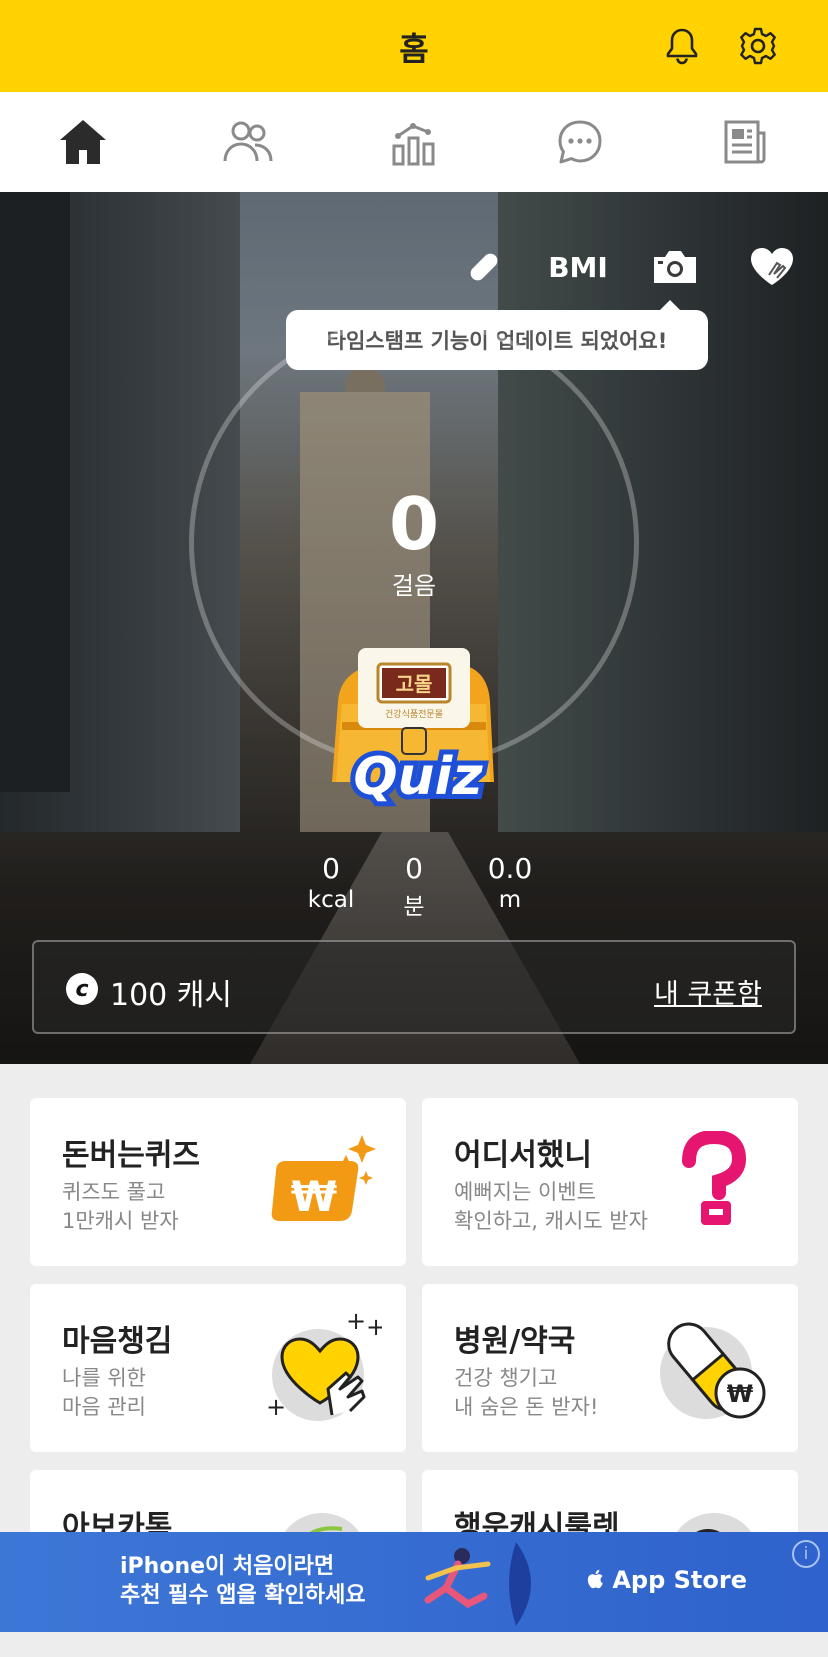  What do you see at coordinates (322, 1364) in the screenshot?
I see `heart-hand-icon: + + +` at bounding box center [322, 1364].